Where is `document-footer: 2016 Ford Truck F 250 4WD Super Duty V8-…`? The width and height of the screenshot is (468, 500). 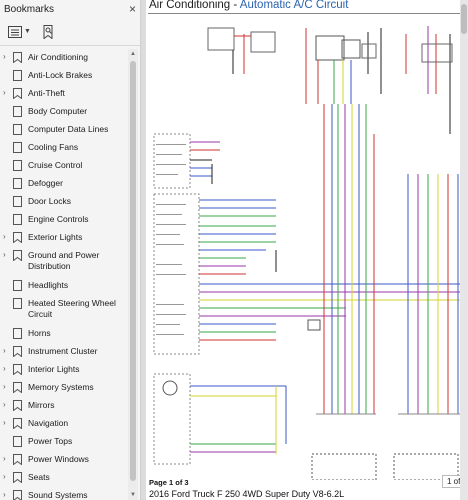
document-footer: 2016 Ford Truck F 250 4WD Super Duty V8-… is located at coordinates (247, 494).